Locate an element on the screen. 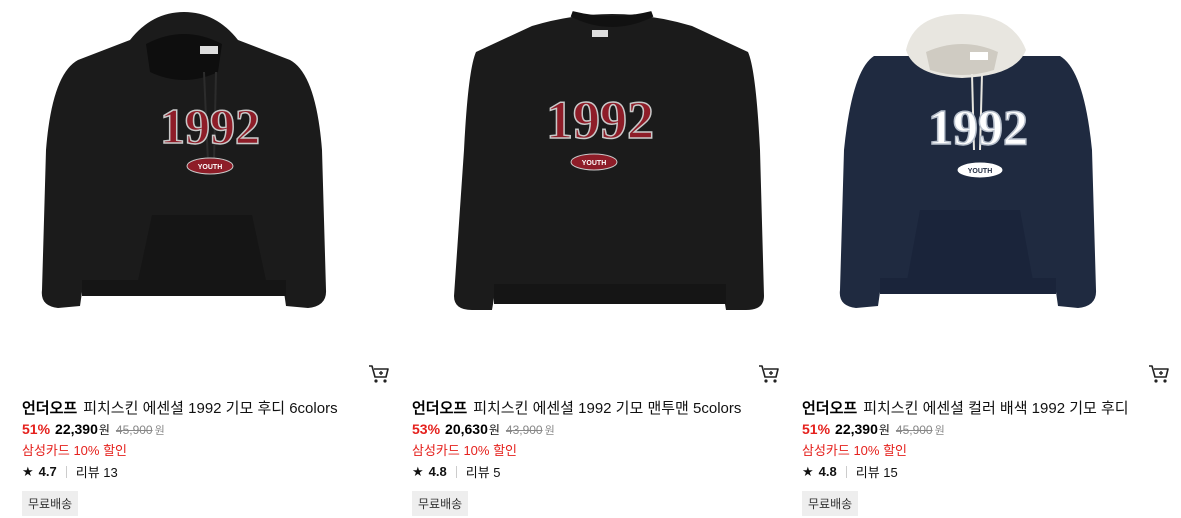  product-title: 언더오프 피치스킨 에센셜 1992 기모 맨투맨 5colors is located at coordinates (576, 407).